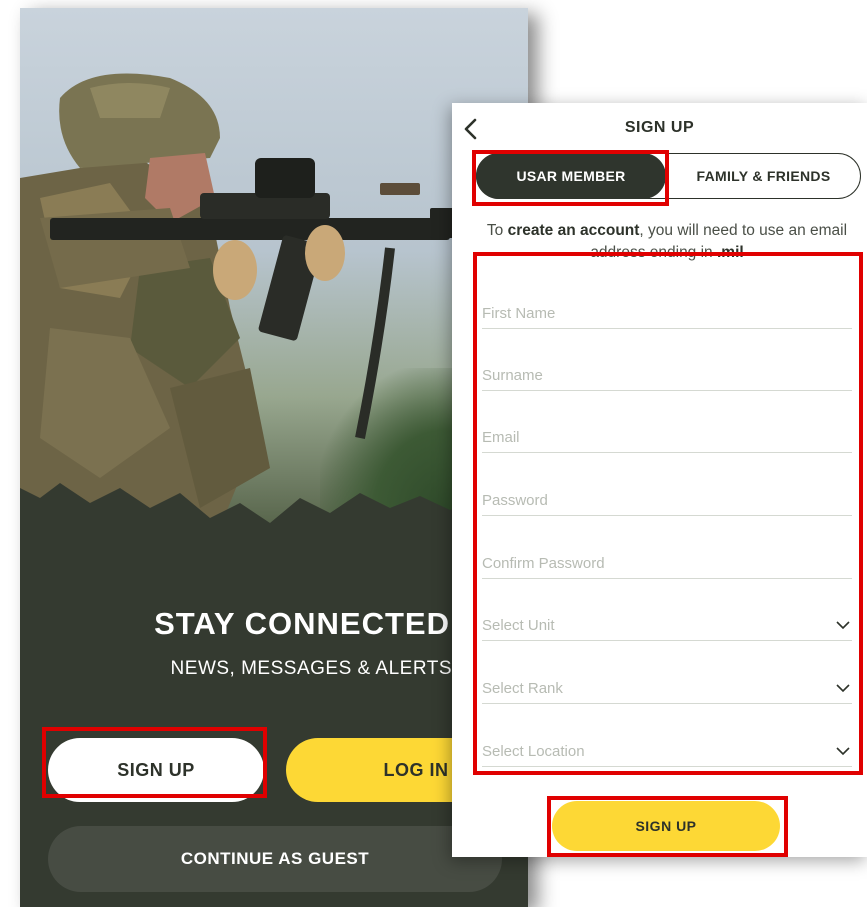 This screenshot has height=907, width=867. What do you see at coordinates (570, 178) in the screenshot?
I see `highlight-usar-tab` at bounding box center [570, 178].